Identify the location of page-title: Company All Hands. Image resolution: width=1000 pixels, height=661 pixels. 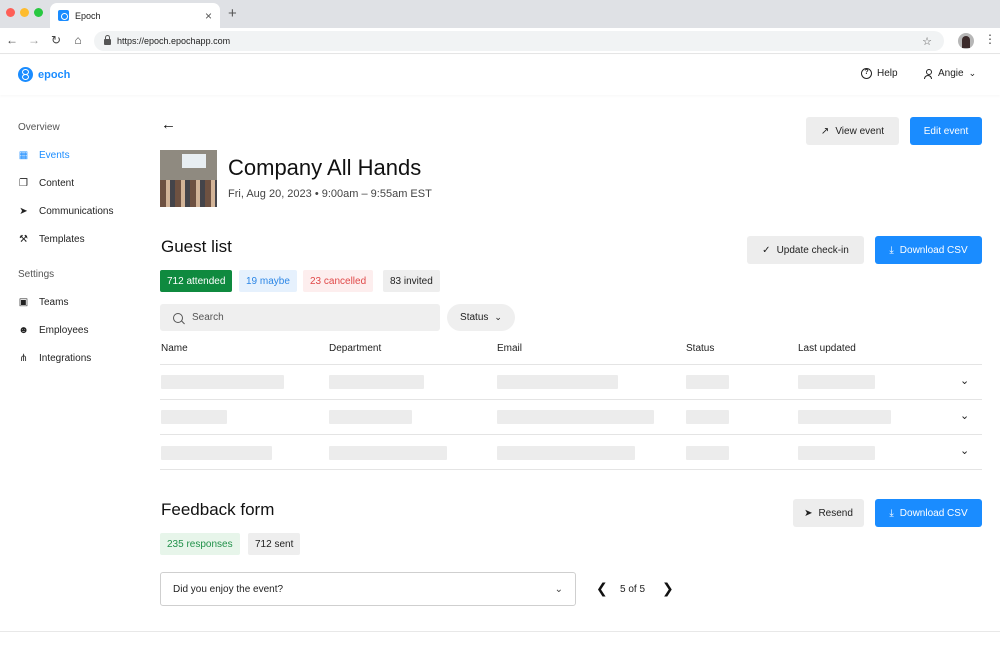
(325, 167).